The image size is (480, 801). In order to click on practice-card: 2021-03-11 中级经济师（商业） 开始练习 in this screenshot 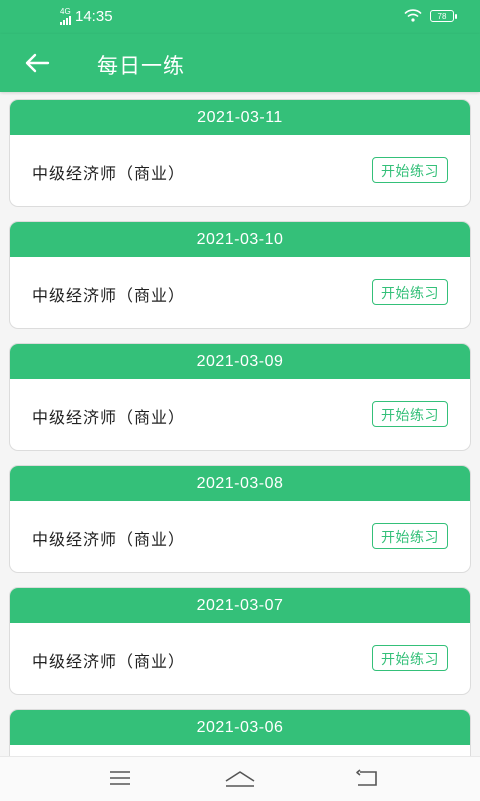, I will do `click(240, 153)`.